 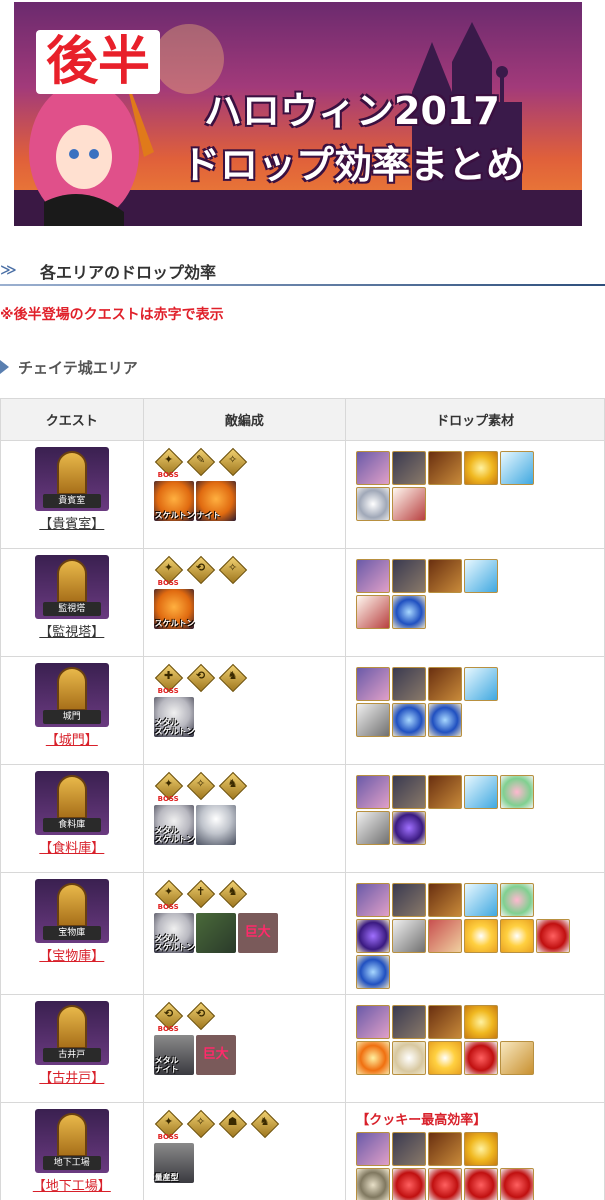 I want to click on table-row: 食料庫【食料庫】 ✦ BOSS ✧ ♞ メタル スケルトン, so click(x=302, y=818).